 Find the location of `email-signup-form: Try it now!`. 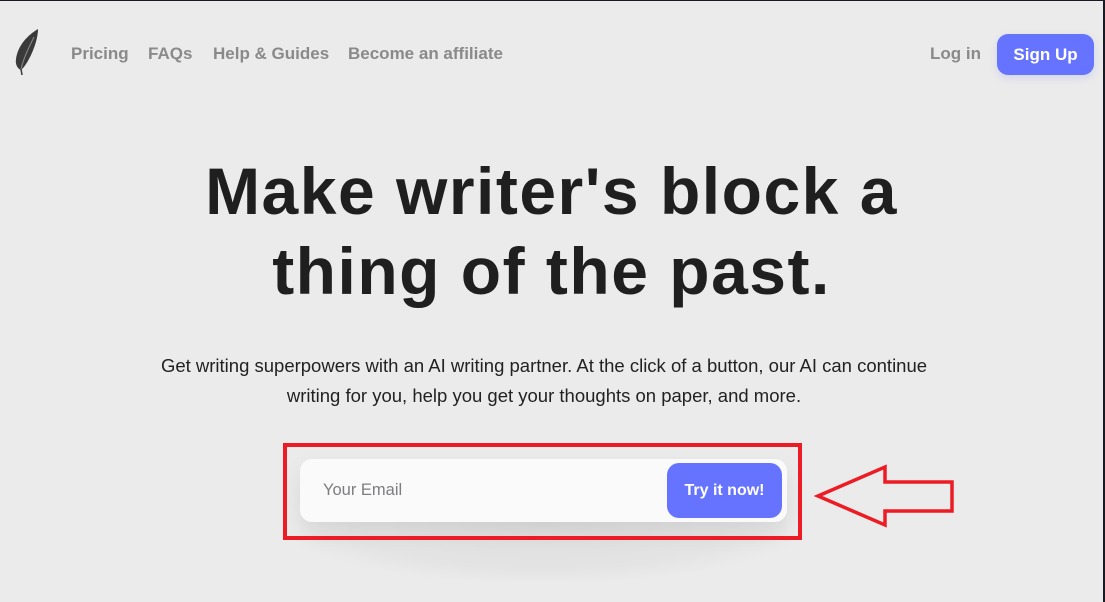

email-signup-form: Try it now! is located at coordinates (543, 490).